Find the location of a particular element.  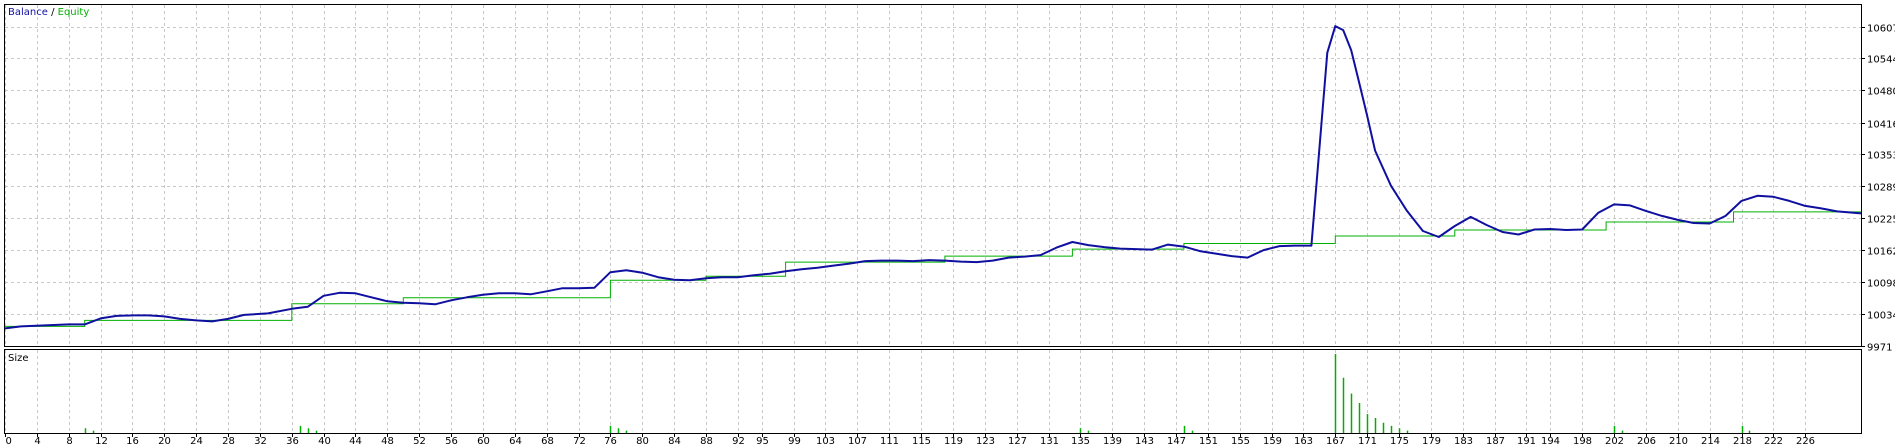

x-tick-label: 171 is located at coordinates (1367, 441).